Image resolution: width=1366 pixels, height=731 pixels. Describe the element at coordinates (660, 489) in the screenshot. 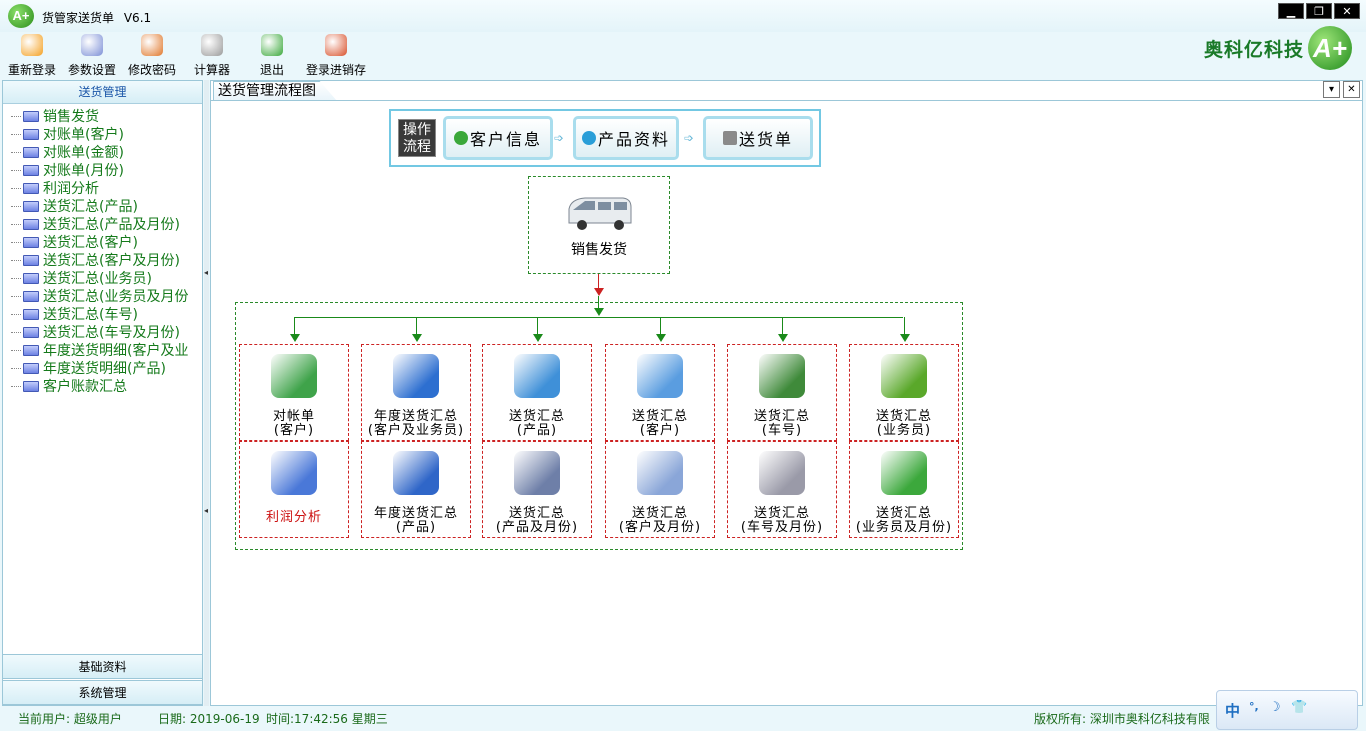

I see `report-cell: 送货汇总 (客户及月份)` at that location.